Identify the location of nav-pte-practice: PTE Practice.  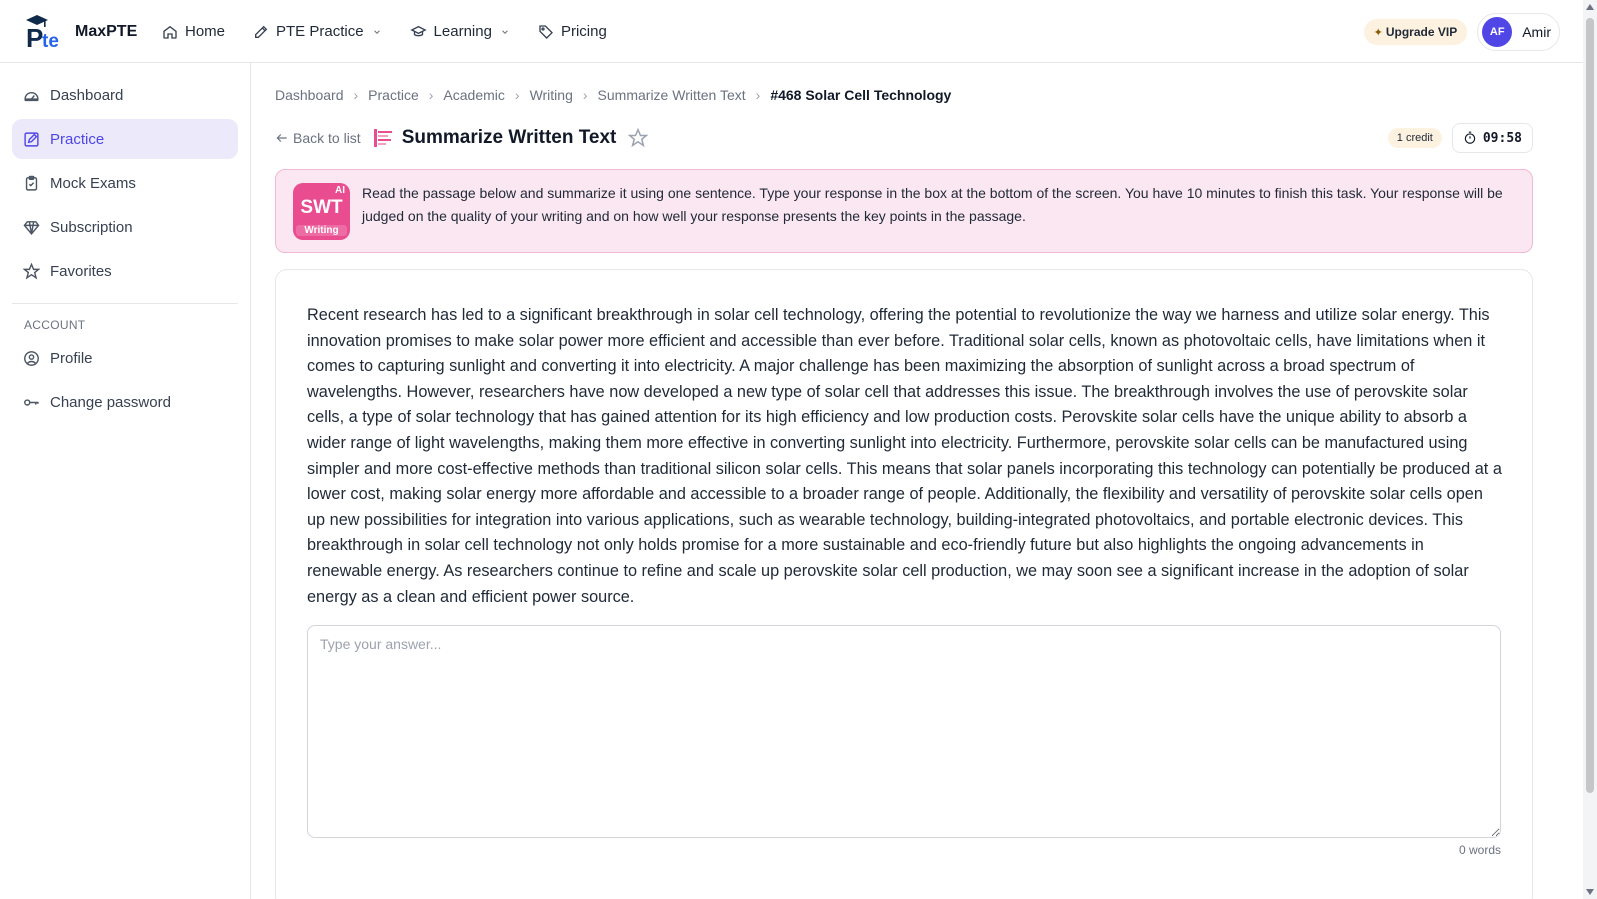
(317, 31).